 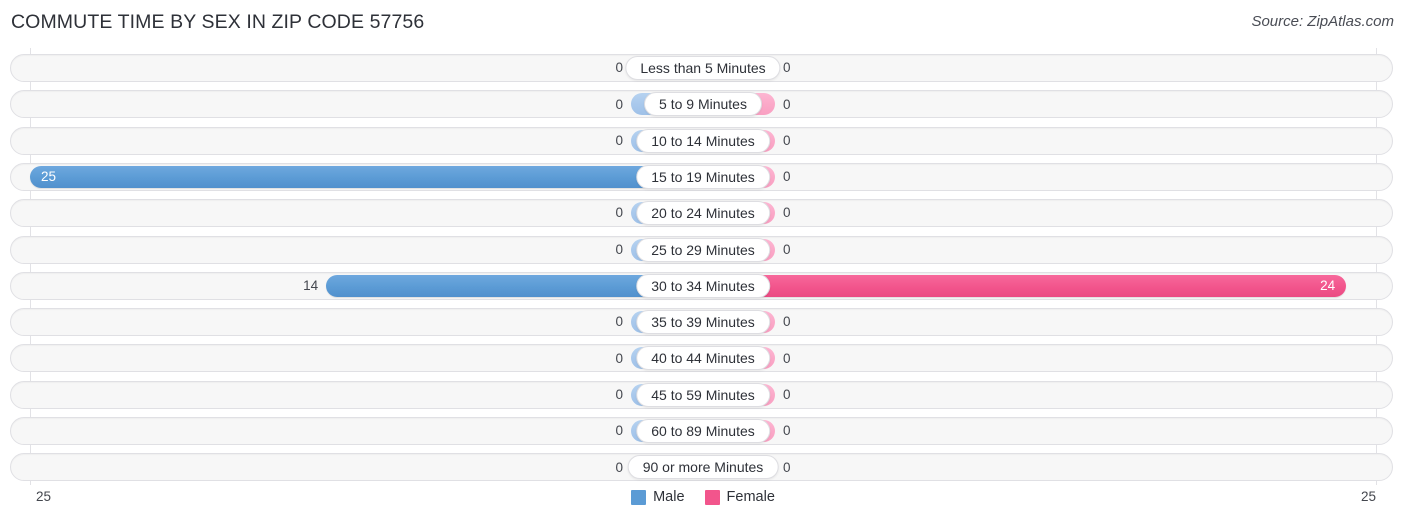 What do you see at coordinates (1322, 21) in the screenshot?
I see `source-attribution: Source: ZipAtlas.com` at bounding box center [1322, 21].